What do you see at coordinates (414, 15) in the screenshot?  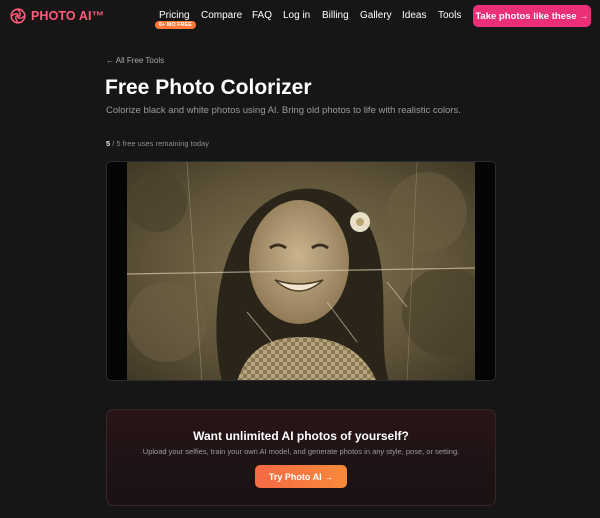 I see `nav-link-ideas: Ideas` at bounding box center [414, 15].